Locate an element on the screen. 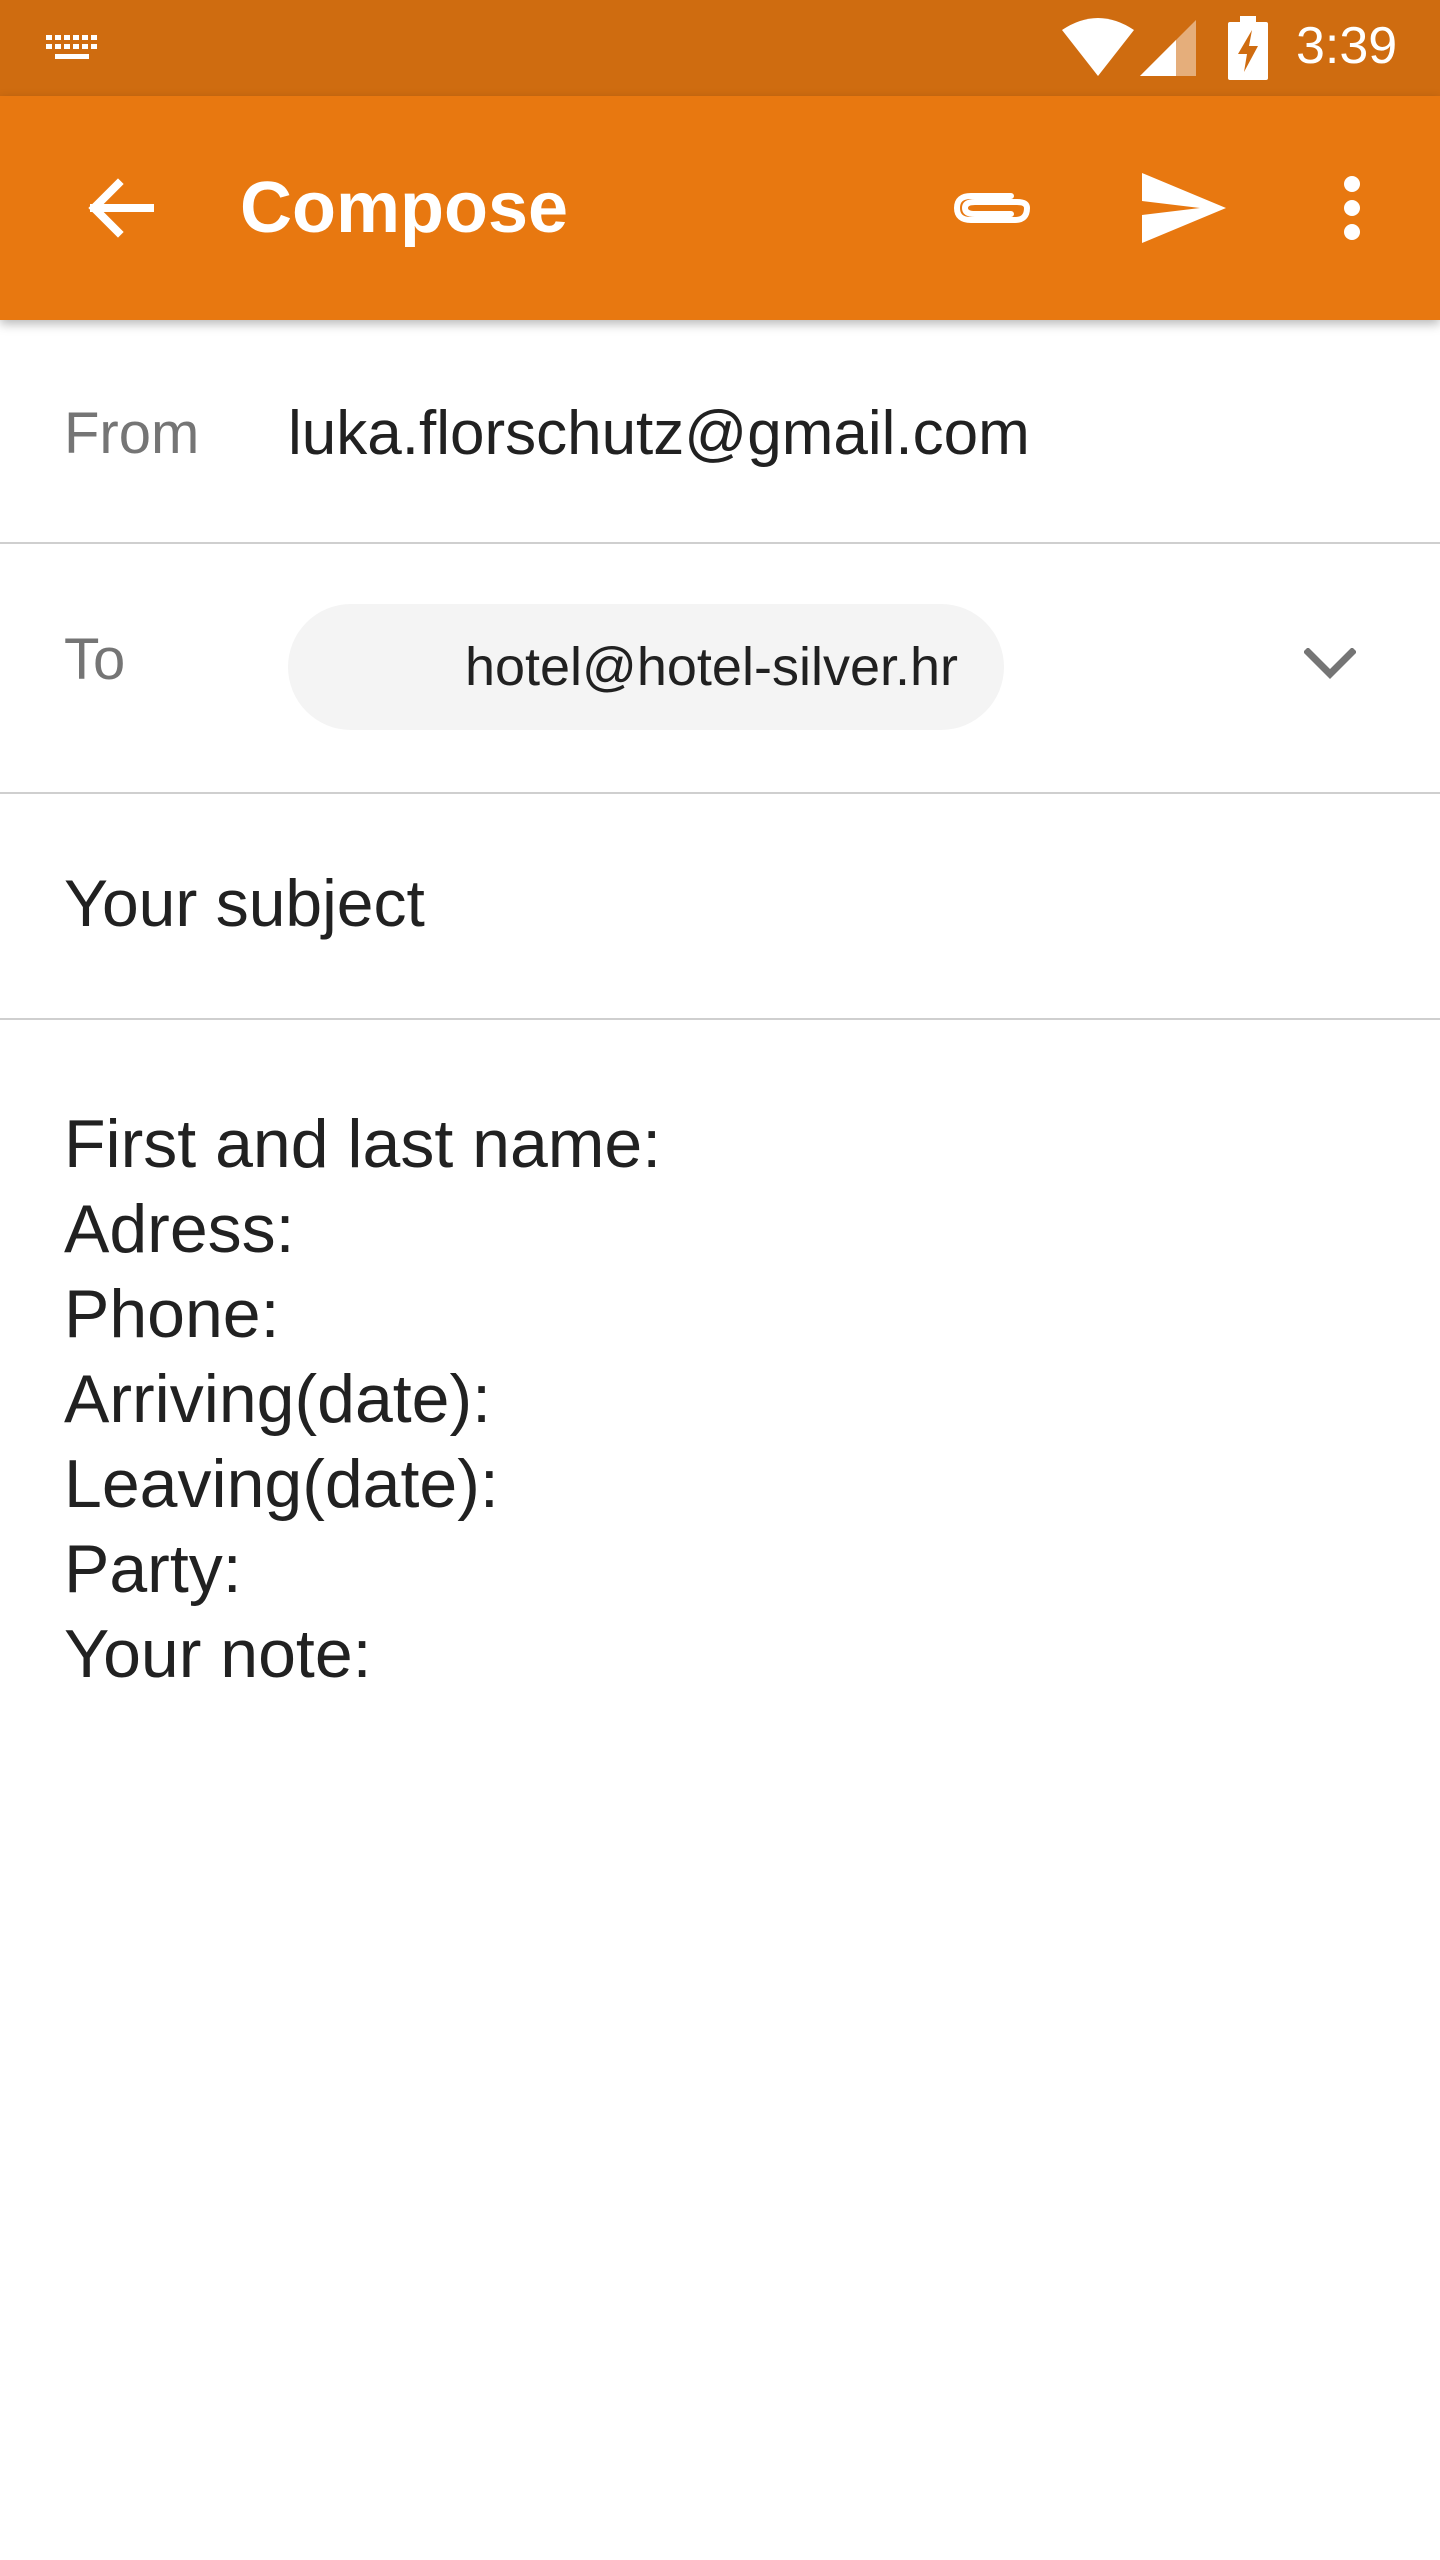 This screenshot has height=2560, width=1440. from-row: From luka.florschutz@gmail.com is located at coordinates (720, 432).